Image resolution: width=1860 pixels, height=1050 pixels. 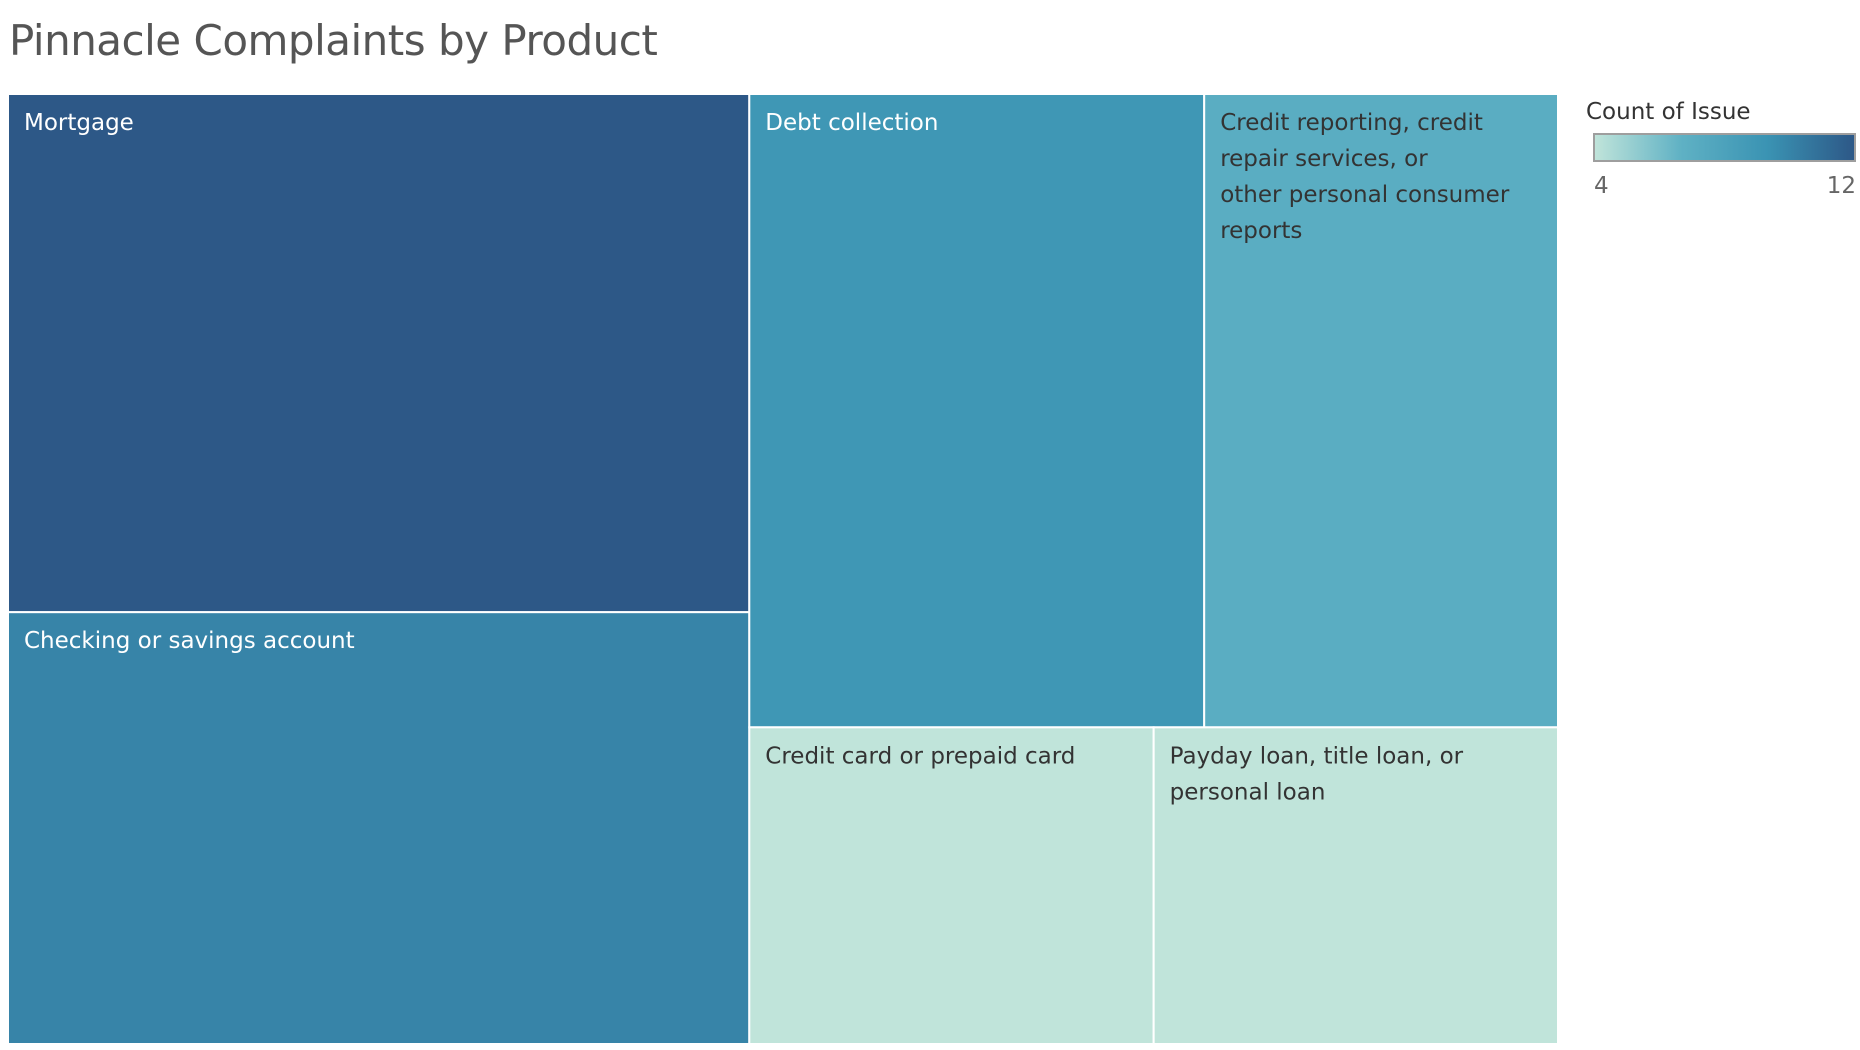 I want to click on treemap-tile: Payday loan, title loan, or personal loan, so click(x=1355, y=885).